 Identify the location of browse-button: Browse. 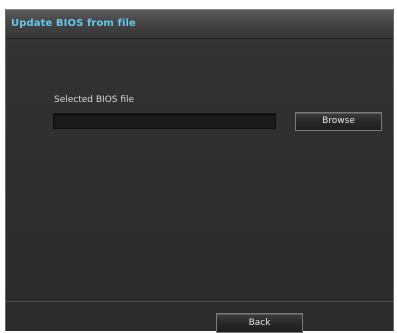
(338, 121).